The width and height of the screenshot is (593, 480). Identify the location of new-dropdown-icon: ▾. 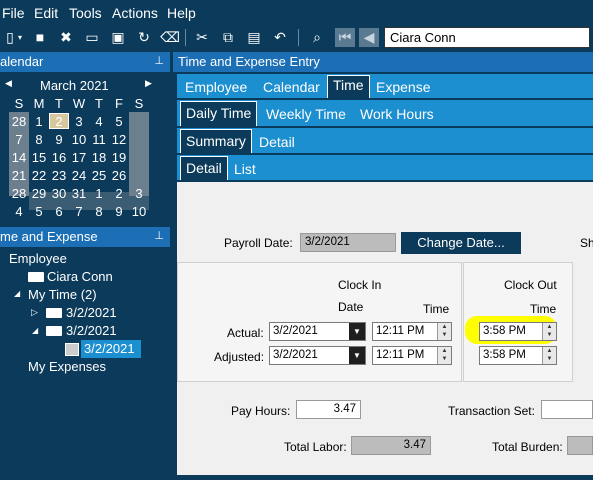
(20, 37).